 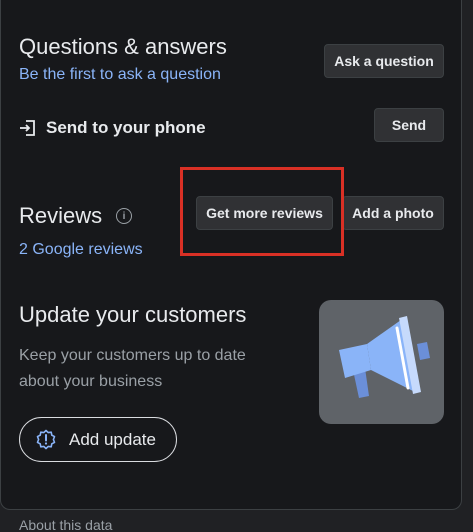 What do you see at coordinates (384, 61) in the screenshot?
I see `ask-question-button: Ask a question` at bounding box center [384, 61].